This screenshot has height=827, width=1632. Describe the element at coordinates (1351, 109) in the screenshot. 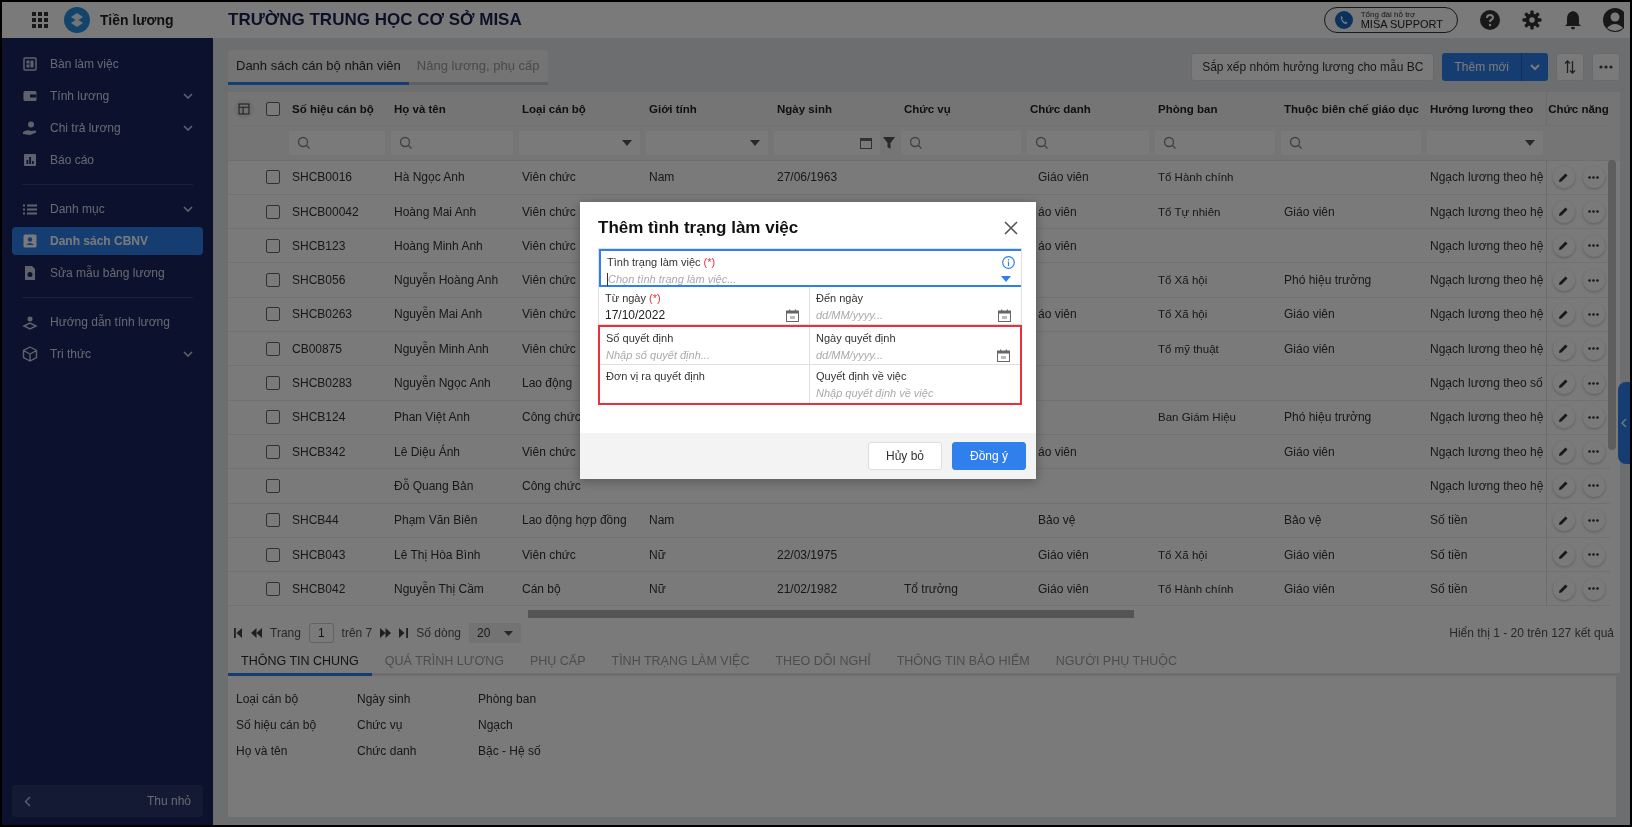

I see `column-header: Thuộc biên chế giáo dục` at that location.